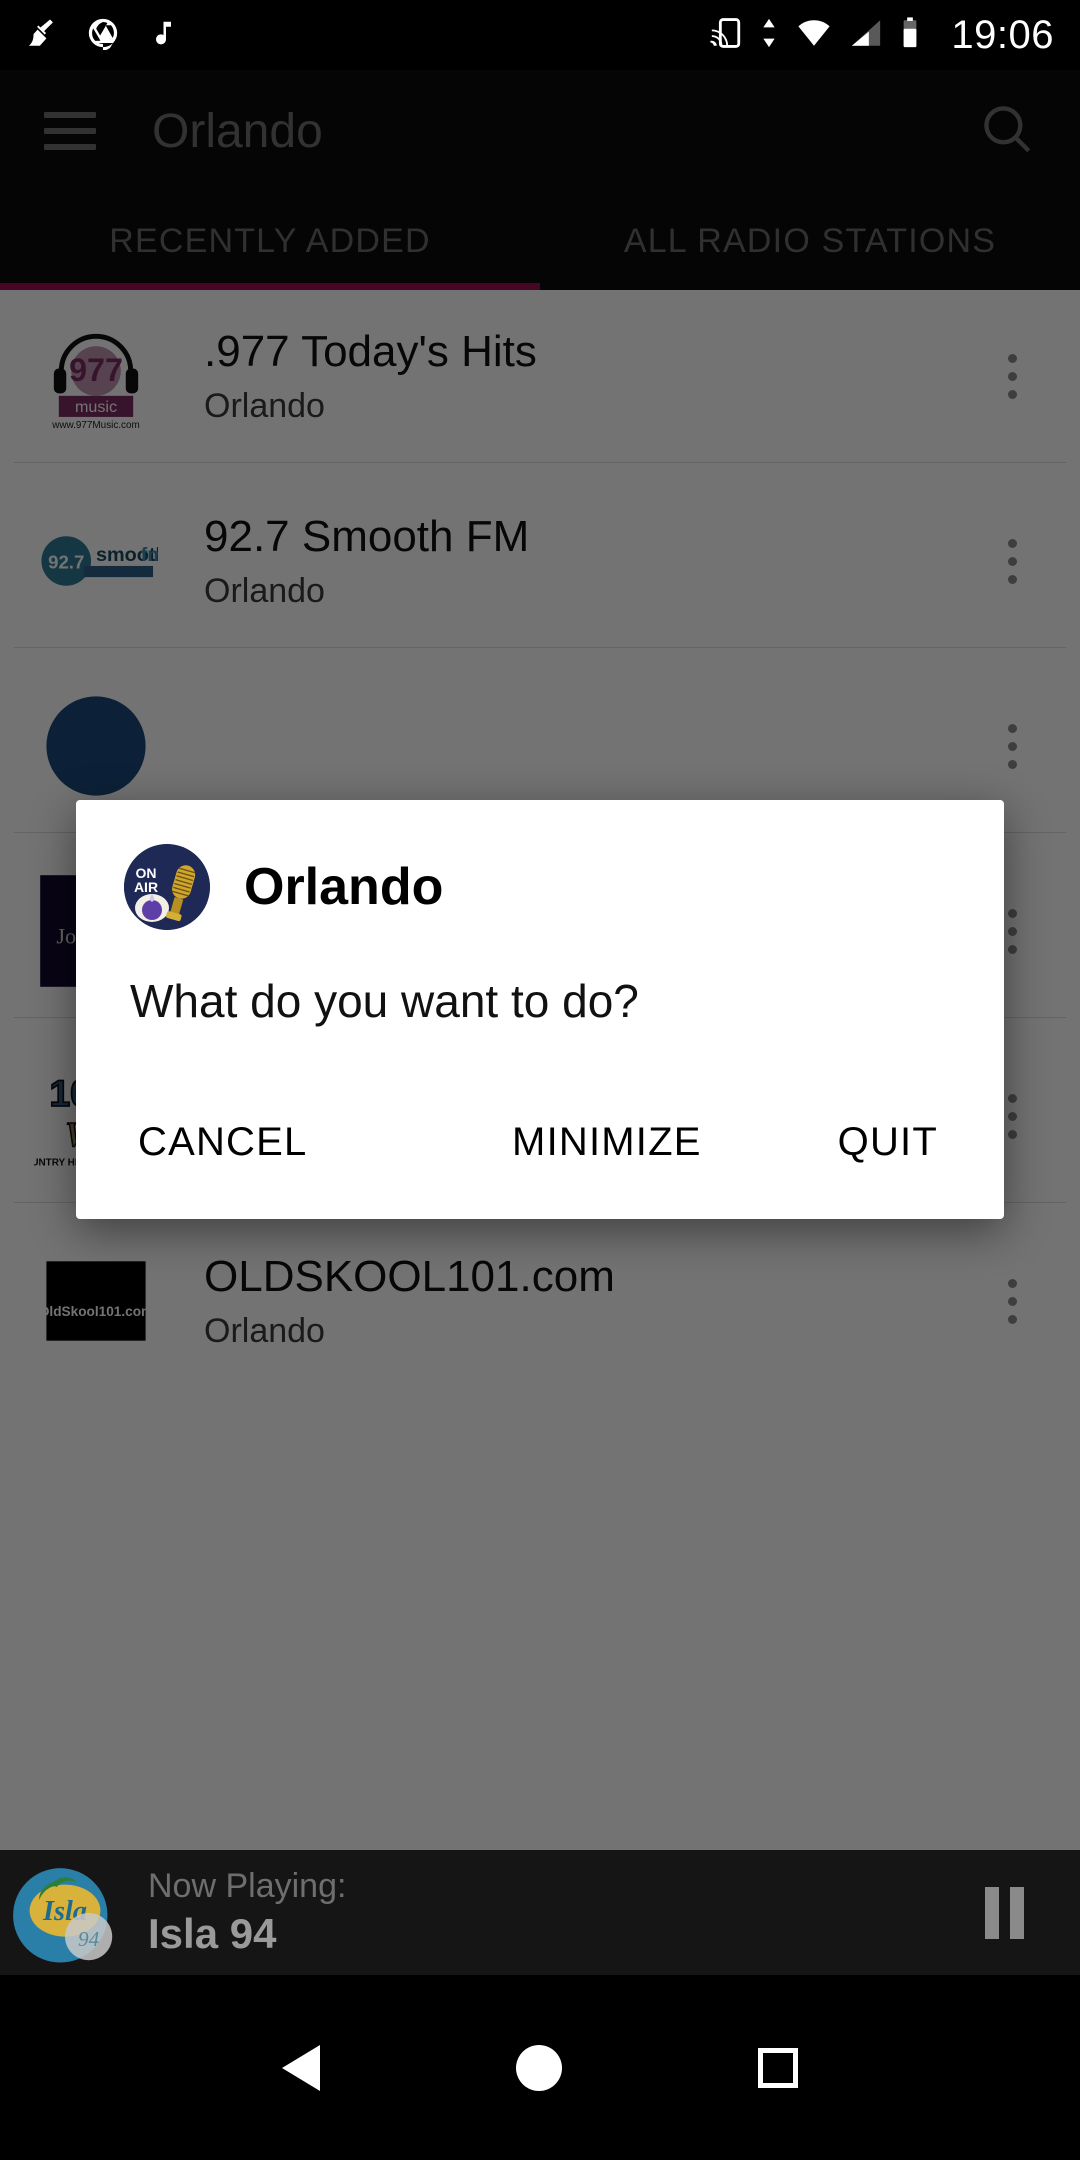  What do you see at coordinates (778, 2067) in the screenshot?
I see `recents-nav-icon` at bounding box center [778, 2067].